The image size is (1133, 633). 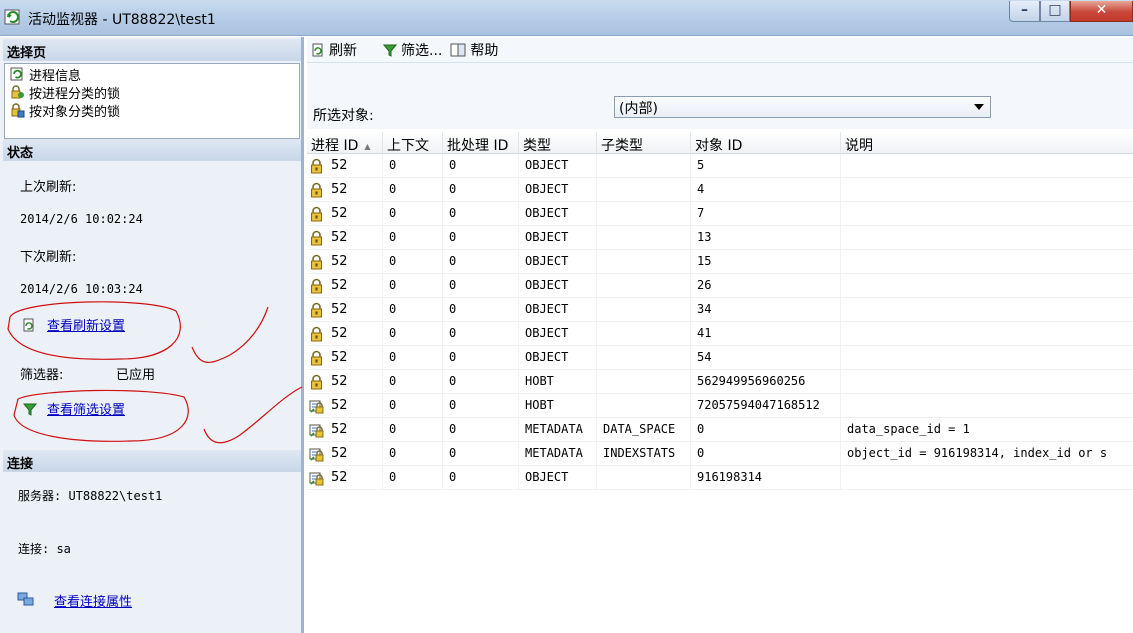 I want to click on maximize-button: □, so click(x=1055, y=11).